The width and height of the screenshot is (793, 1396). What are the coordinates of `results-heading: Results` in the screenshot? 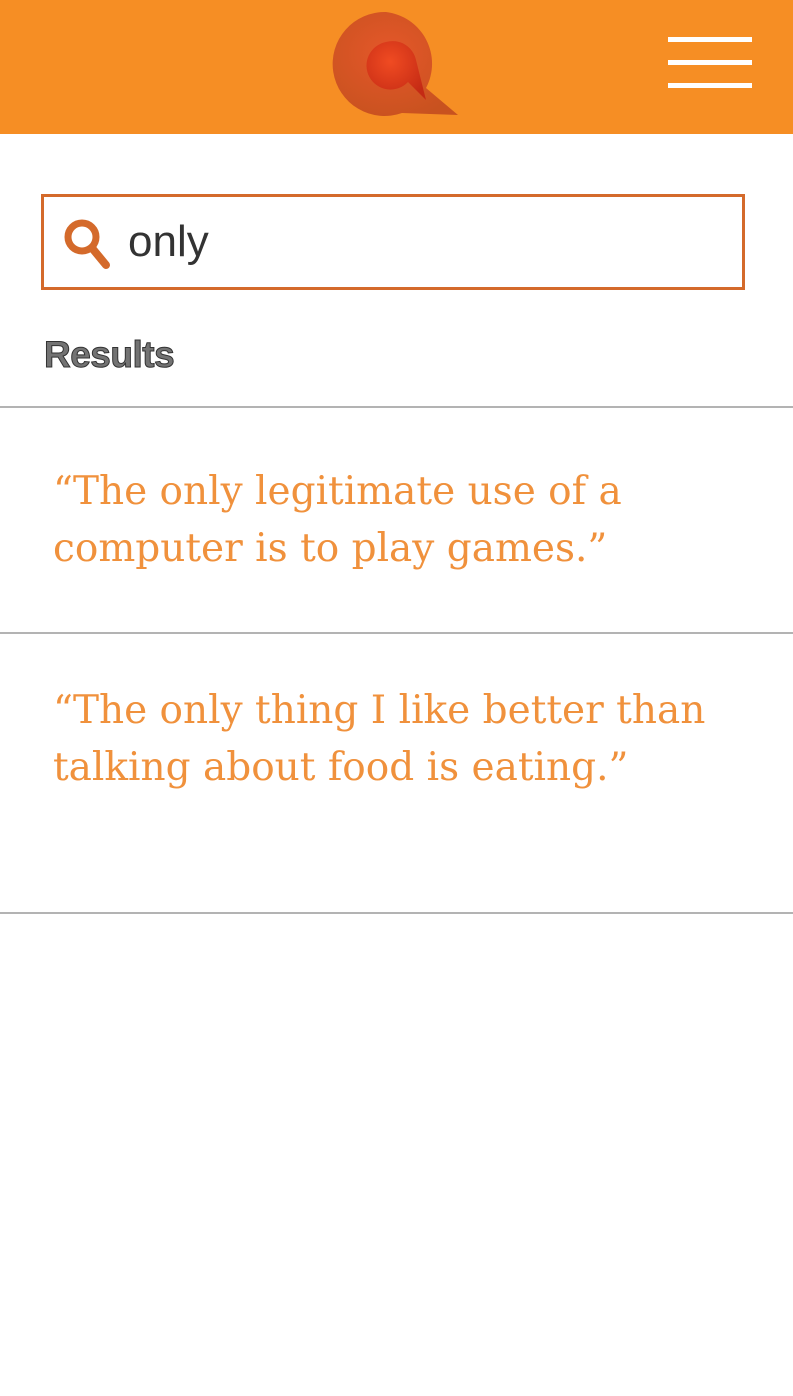 It's located at (109, 355).